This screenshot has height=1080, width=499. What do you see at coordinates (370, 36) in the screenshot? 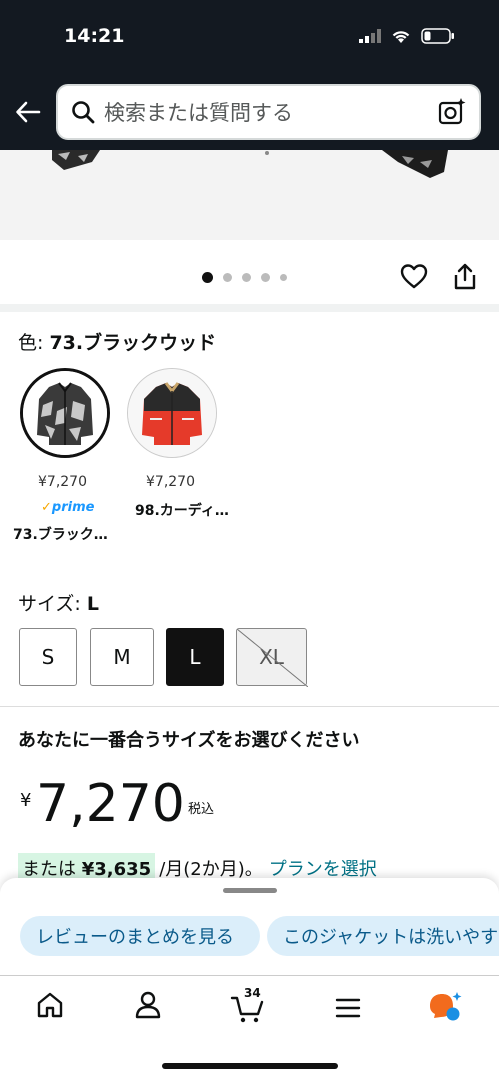
I see `signal-icon` at bounding box center [370, 36].